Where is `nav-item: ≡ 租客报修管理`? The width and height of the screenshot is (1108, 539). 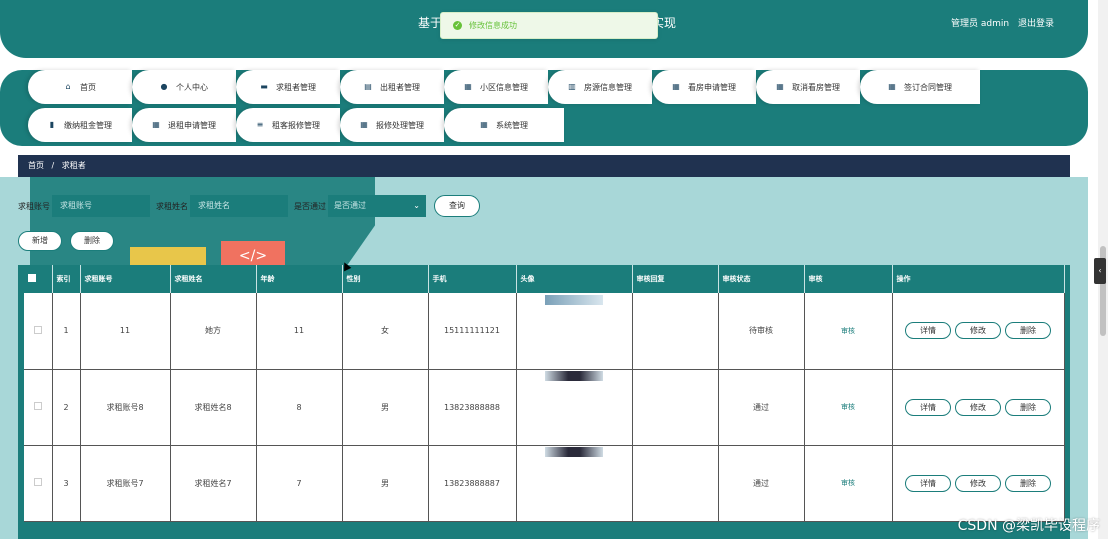 nav-item: ≡ 租客报修管理 is located at coordinates (288, 125).